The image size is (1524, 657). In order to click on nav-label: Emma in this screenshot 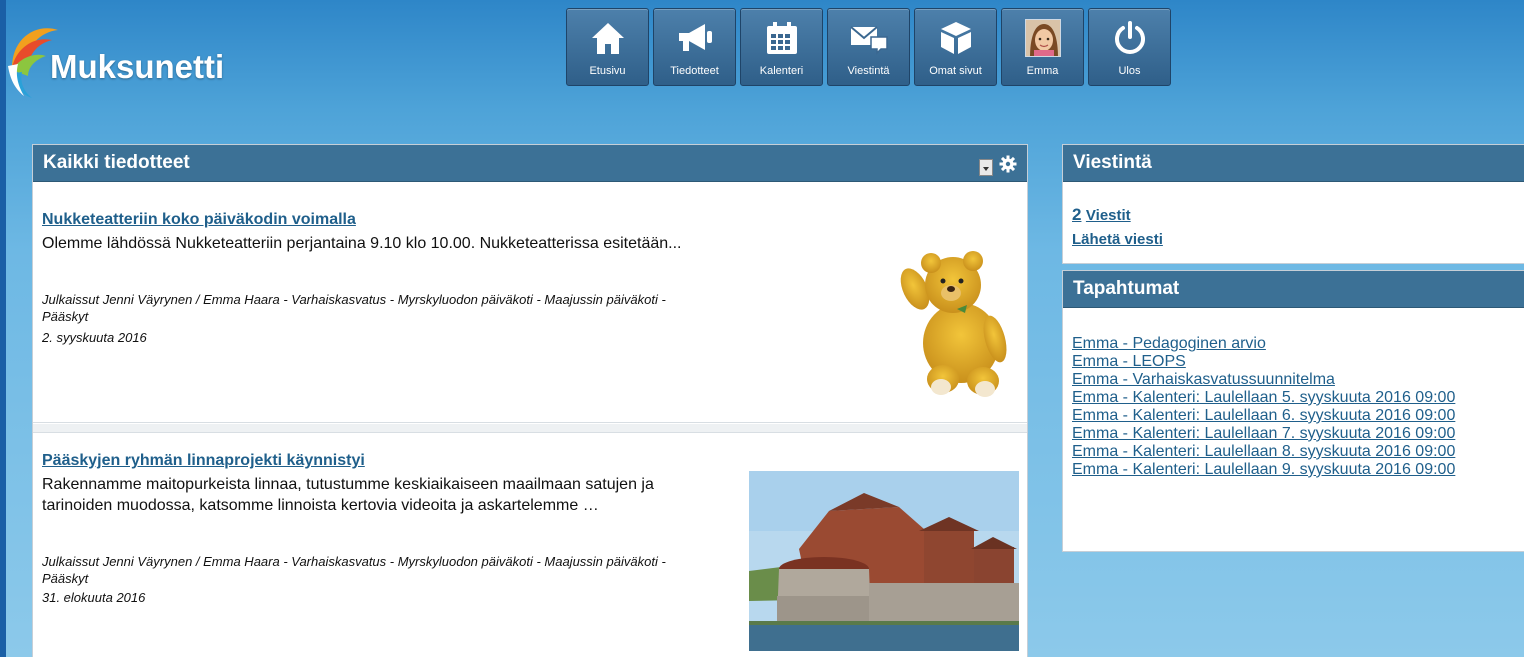, I will do `click(1042, 71)`.